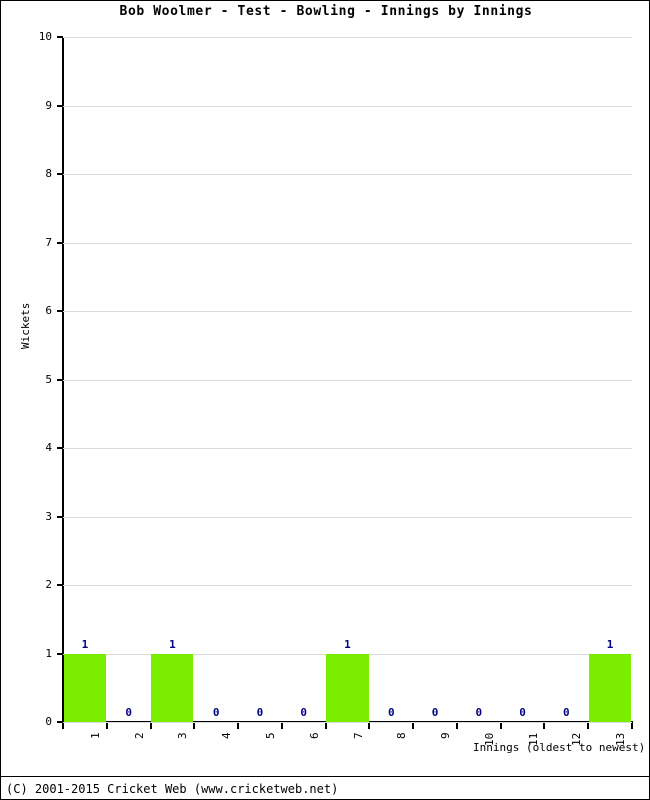  Describe the element at coordinates (48, 584) in the screenshot. I see `y-tick-label: 2` at that location.